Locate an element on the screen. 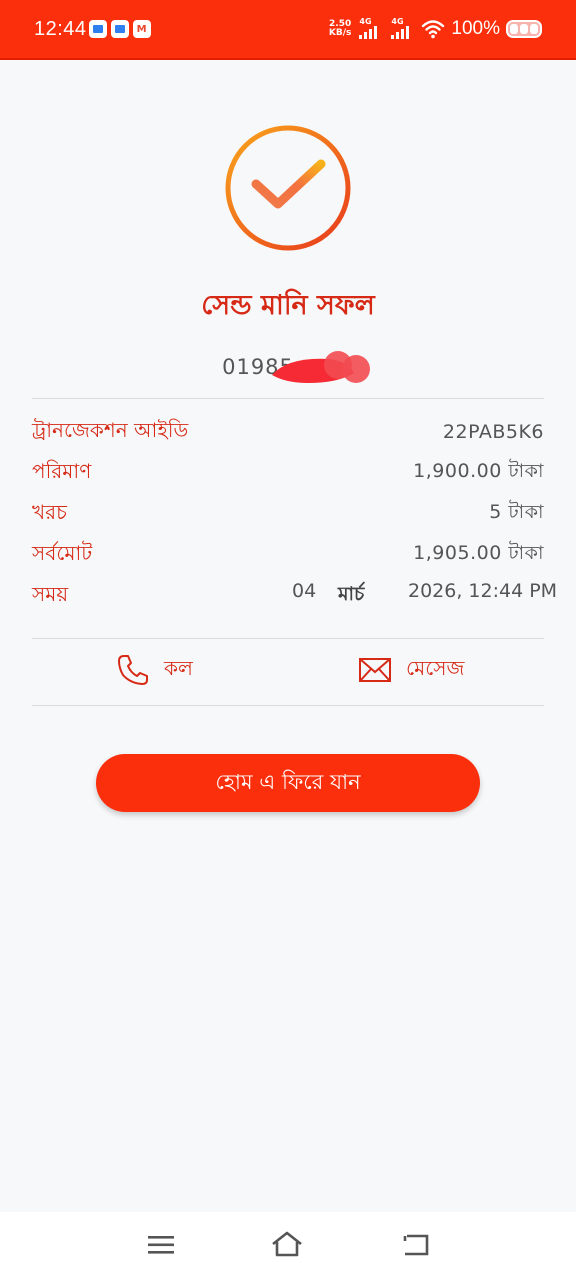  phone-icon is located at coordinates (133, 670).